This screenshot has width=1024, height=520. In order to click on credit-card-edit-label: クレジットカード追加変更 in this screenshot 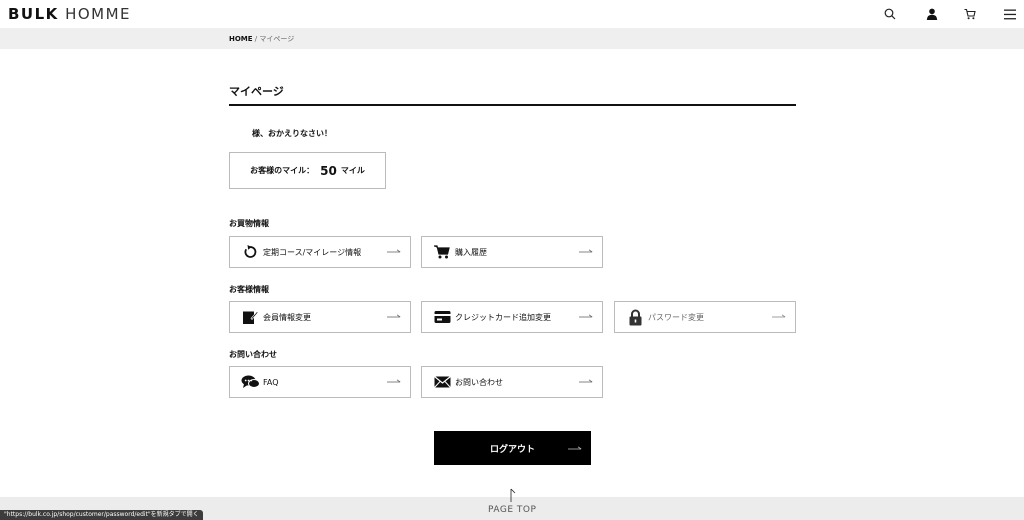, I will do `click(503, 317)`.